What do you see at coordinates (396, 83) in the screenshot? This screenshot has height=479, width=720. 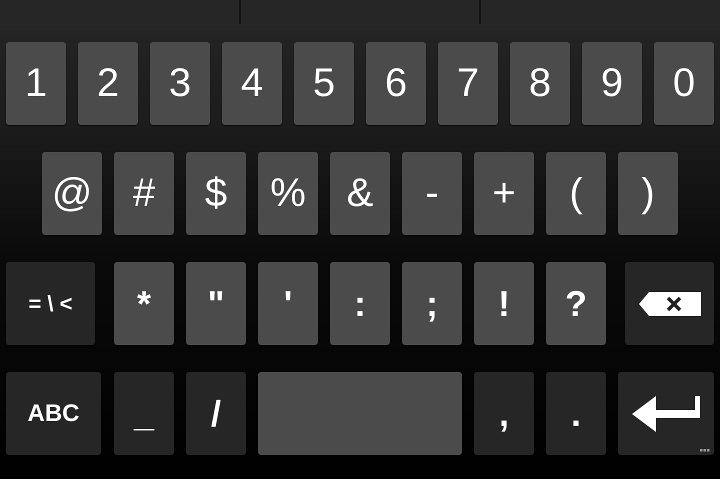 I see `key: 6` at bounding box center [396, 83].